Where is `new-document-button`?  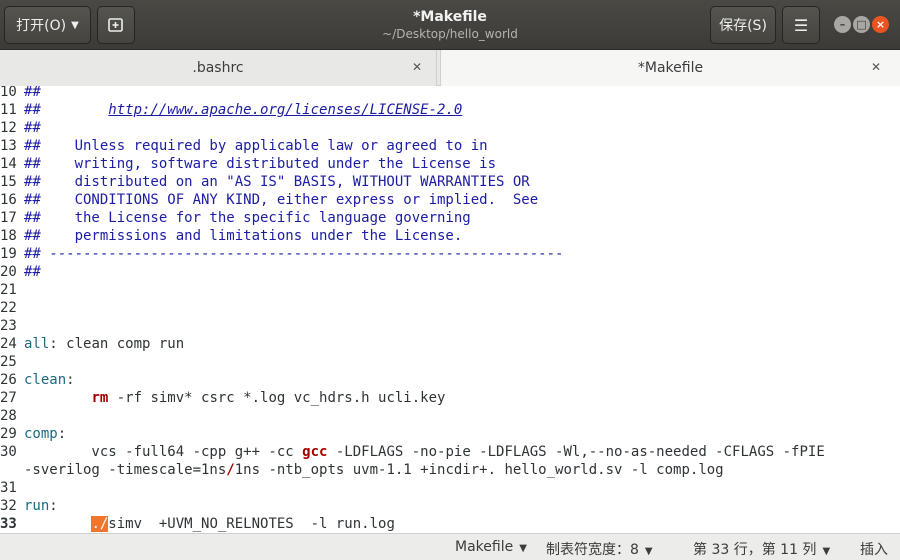
new-document-button is located at coordinates (116, 25).